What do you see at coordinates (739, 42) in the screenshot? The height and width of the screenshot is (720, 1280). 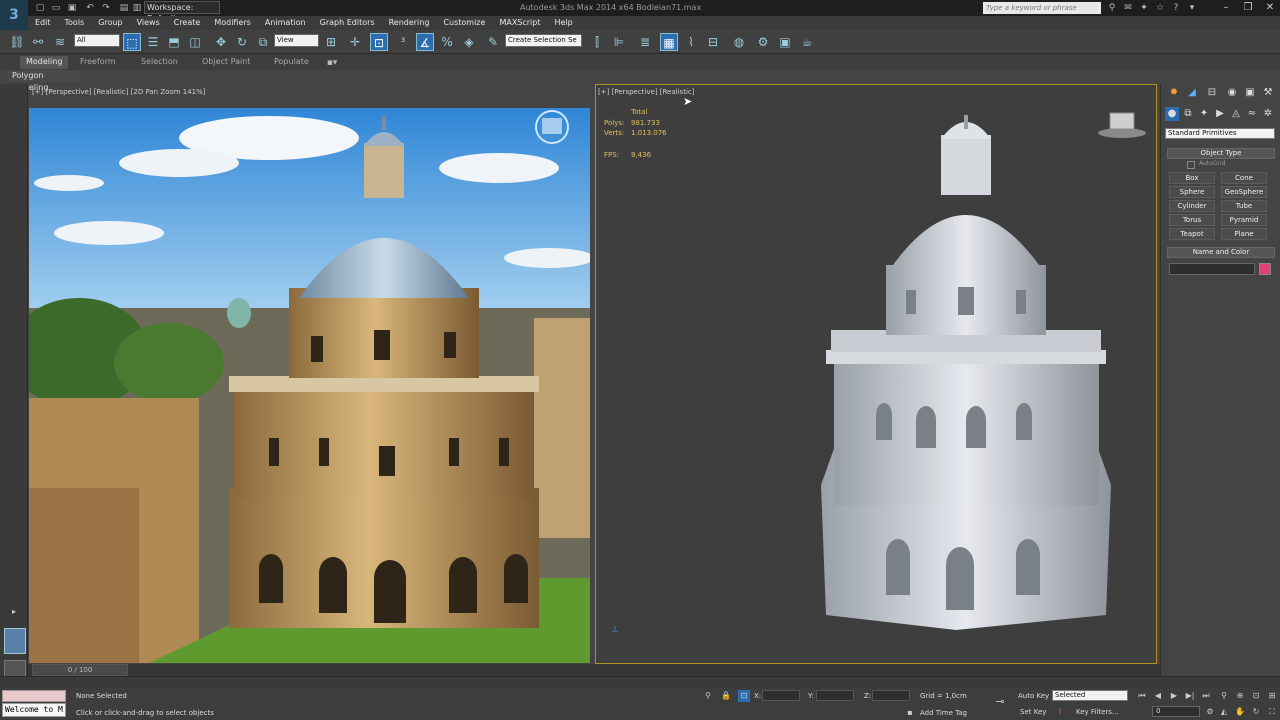 I see `material-editor-icon: ◍` at bounding box center [739, 42].